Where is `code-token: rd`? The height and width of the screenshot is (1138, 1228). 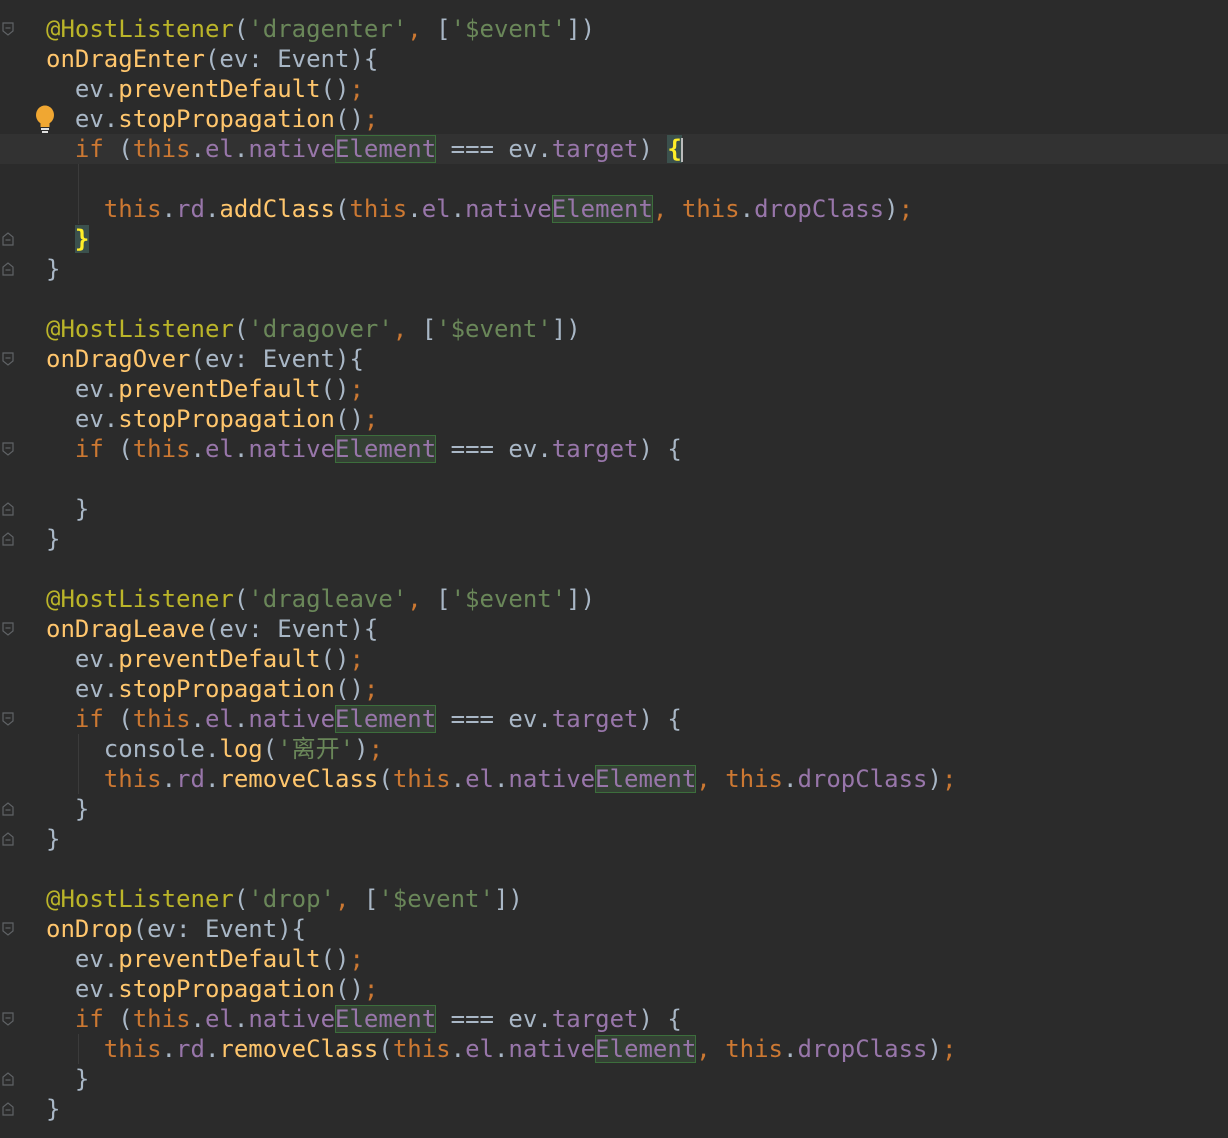 code-token: rd is located at coordinates (190, 209).